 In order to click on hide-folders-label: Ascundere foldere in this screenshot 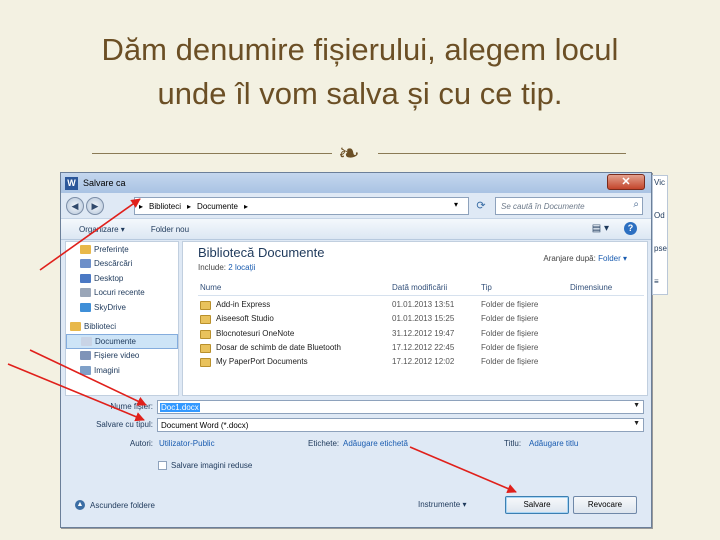, I will do `click(122, 505)`.